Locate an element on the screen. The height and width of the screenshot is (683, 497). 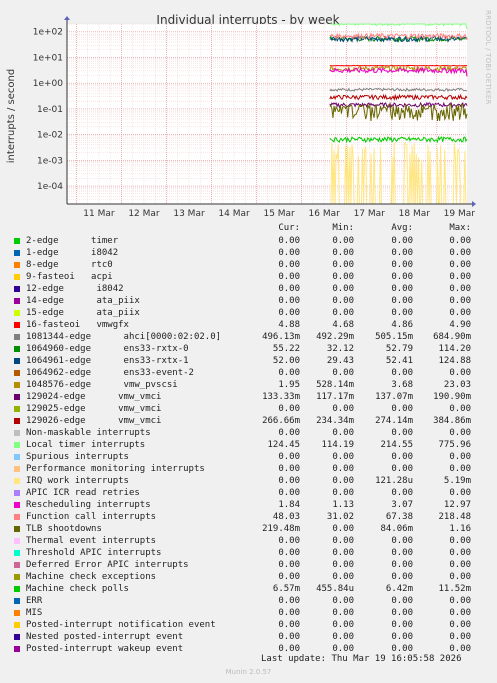
y-tick-label: 1e+01 is located at coordinates (48, 58).